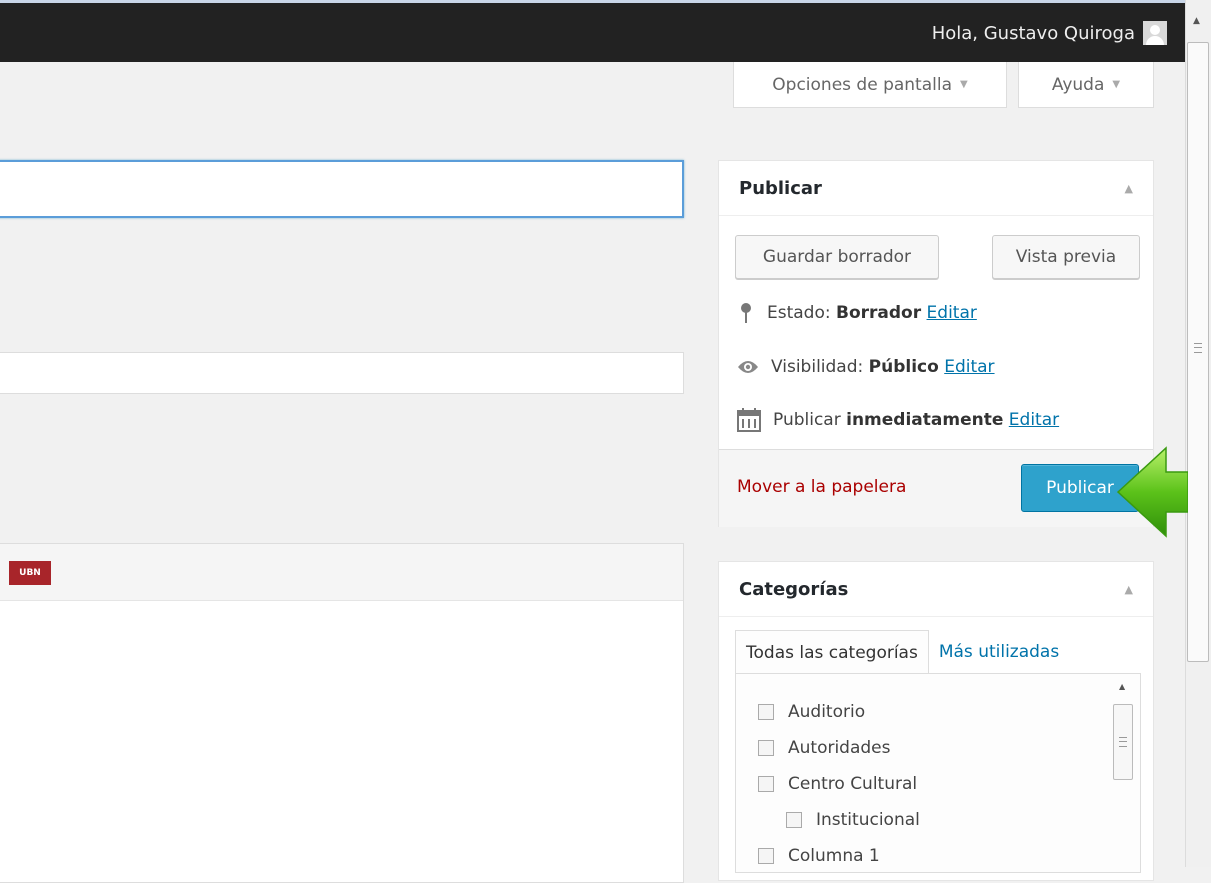 The width and height of the screenshot is (1211, 883). I want to click on schedule-label: Publicar, so click(807, 420).